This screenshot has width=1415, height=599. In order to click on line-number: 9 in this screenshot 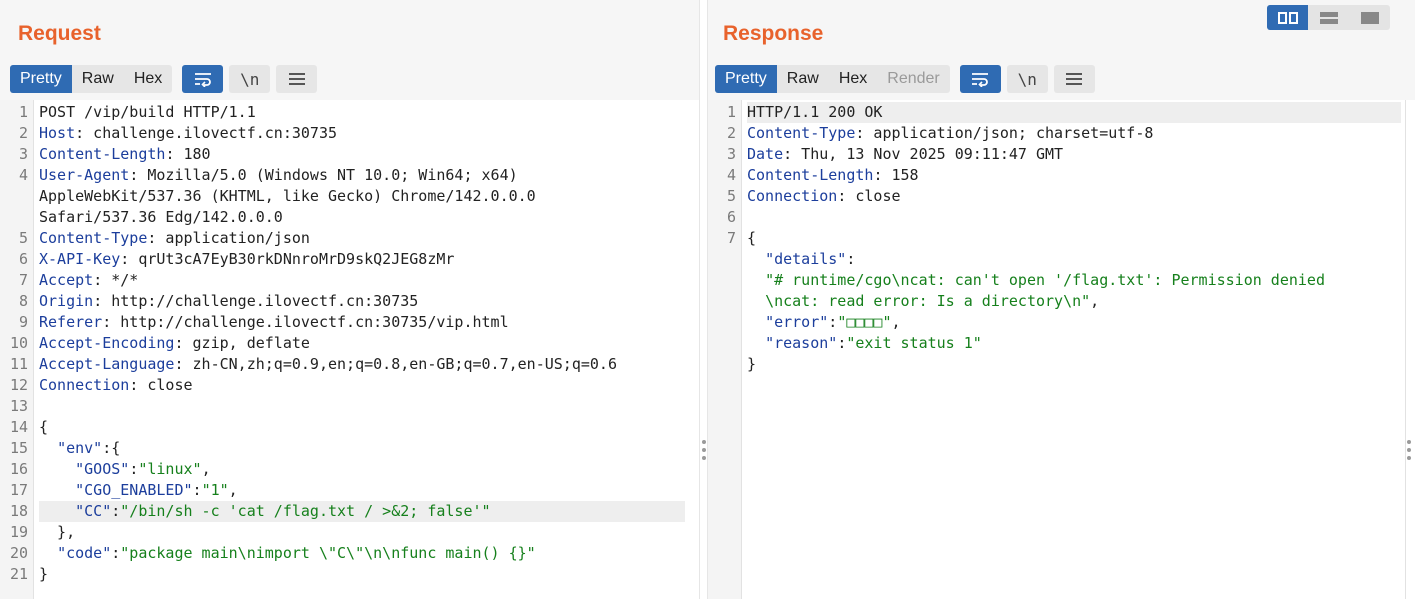, I will do `click(23, 322)`.